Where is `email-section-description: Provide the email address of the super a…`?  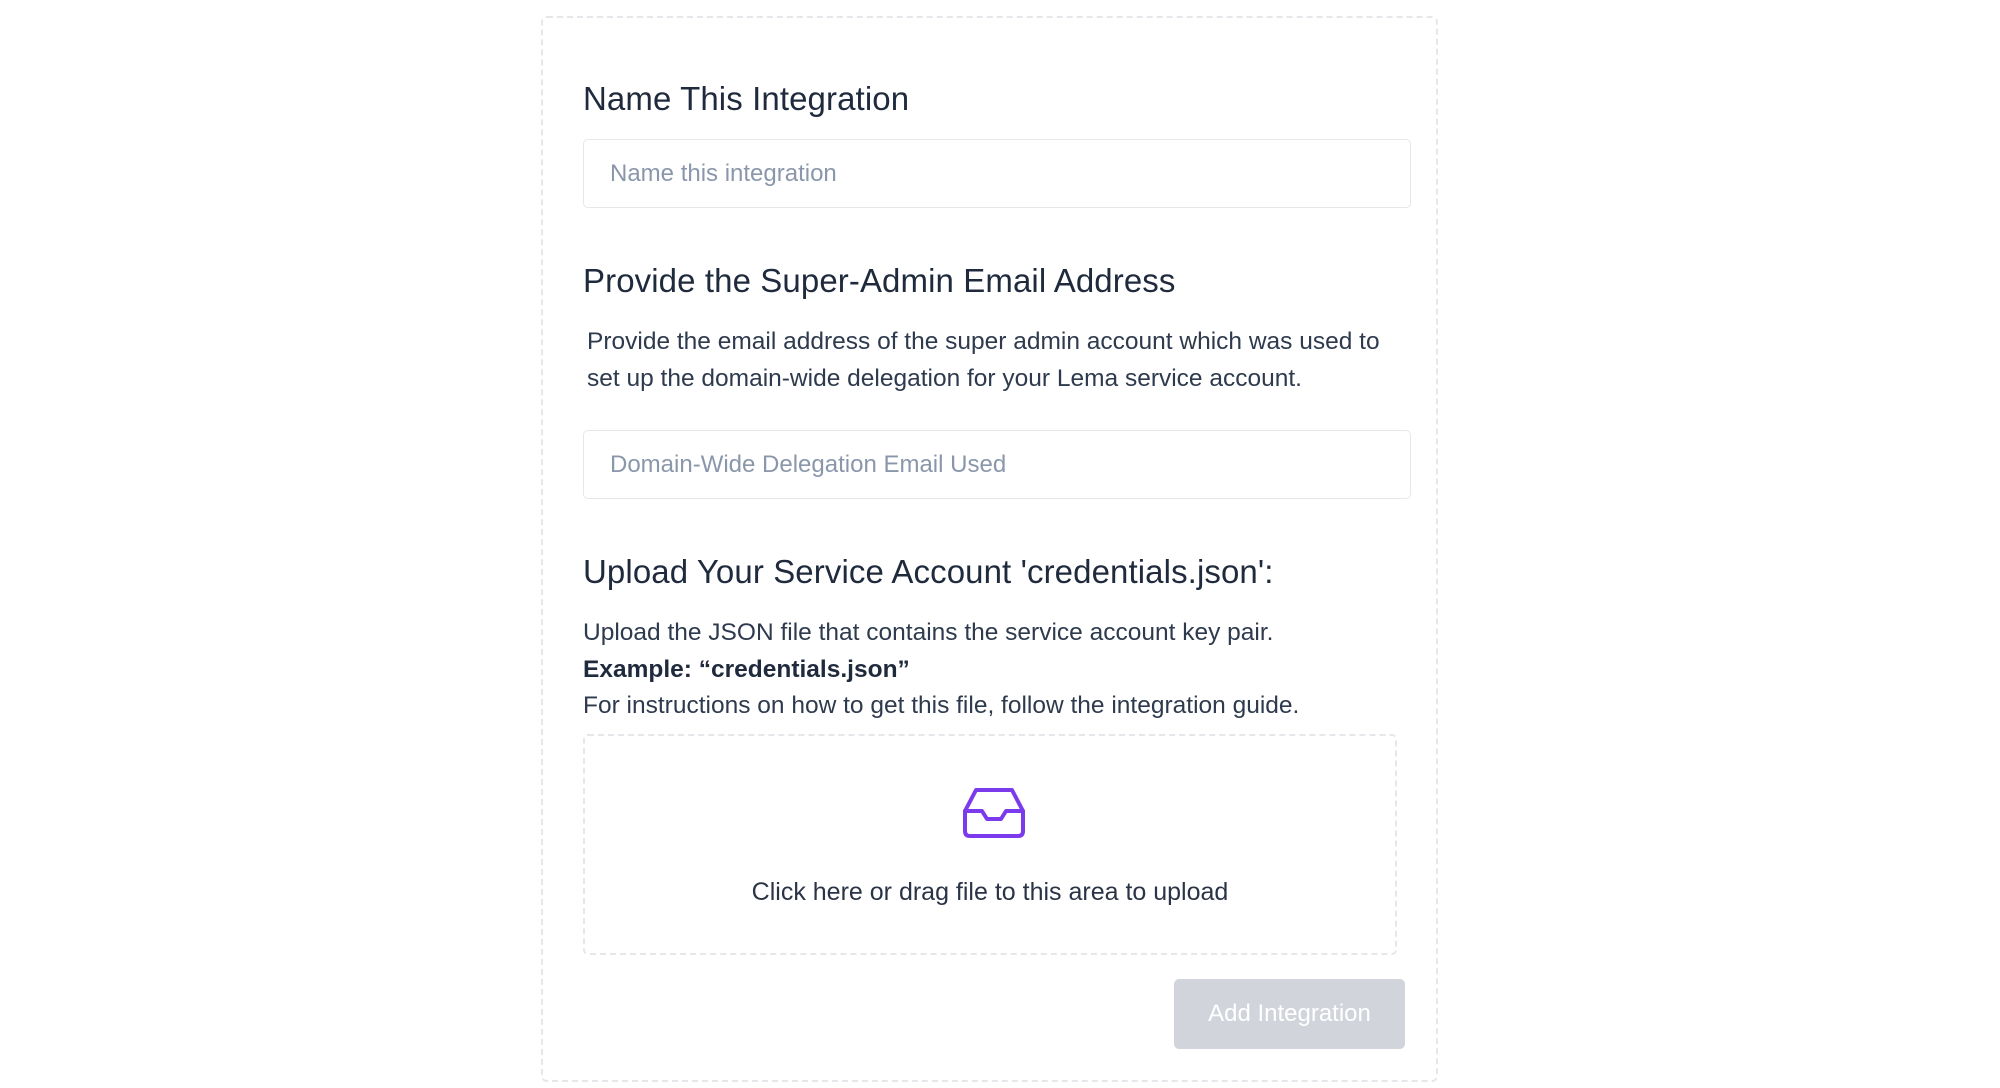
email-section-description: Provide the email address of the super a… is located at coordinates (983, 360).